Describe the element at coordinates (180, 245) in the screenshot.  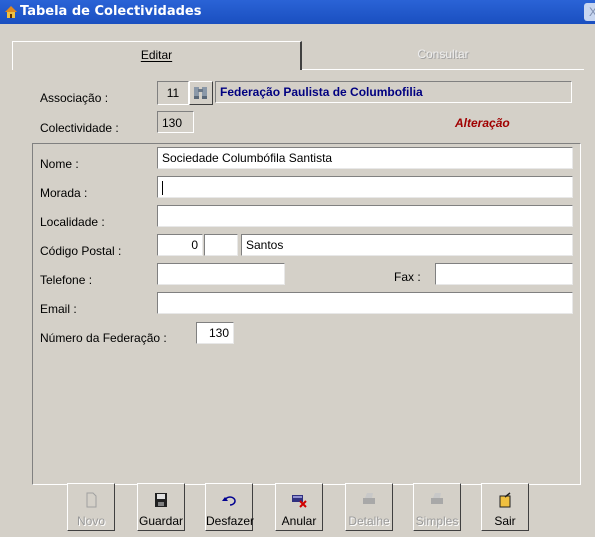
I see `codigo-postal-part1-input: 0` at that location.